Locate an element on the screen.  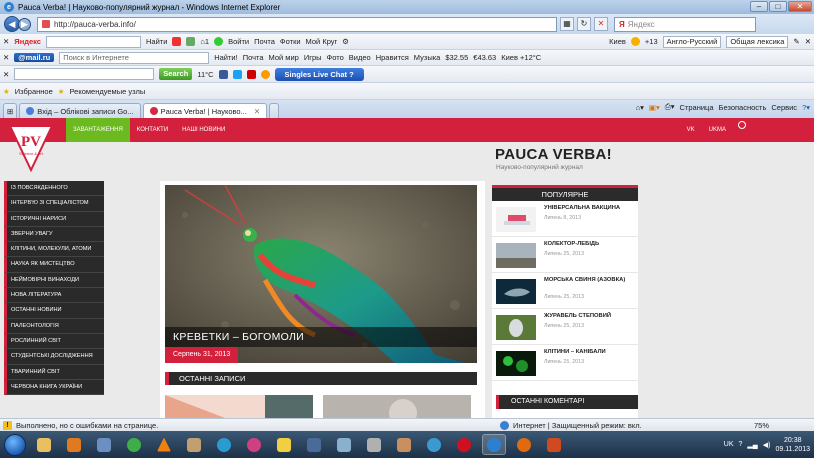
minimize-button: – is located at coordinates (759, 6).